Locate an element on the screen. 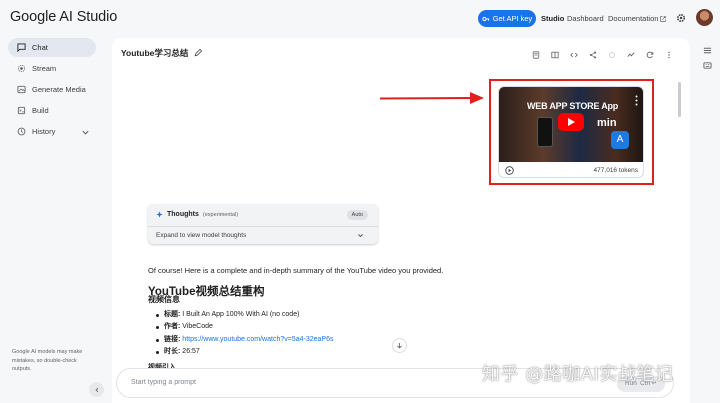 This screenshot has height=403, width=720. watermark: 知乎 @路咖AI实战笔记 is located at coordinates (578, 374).